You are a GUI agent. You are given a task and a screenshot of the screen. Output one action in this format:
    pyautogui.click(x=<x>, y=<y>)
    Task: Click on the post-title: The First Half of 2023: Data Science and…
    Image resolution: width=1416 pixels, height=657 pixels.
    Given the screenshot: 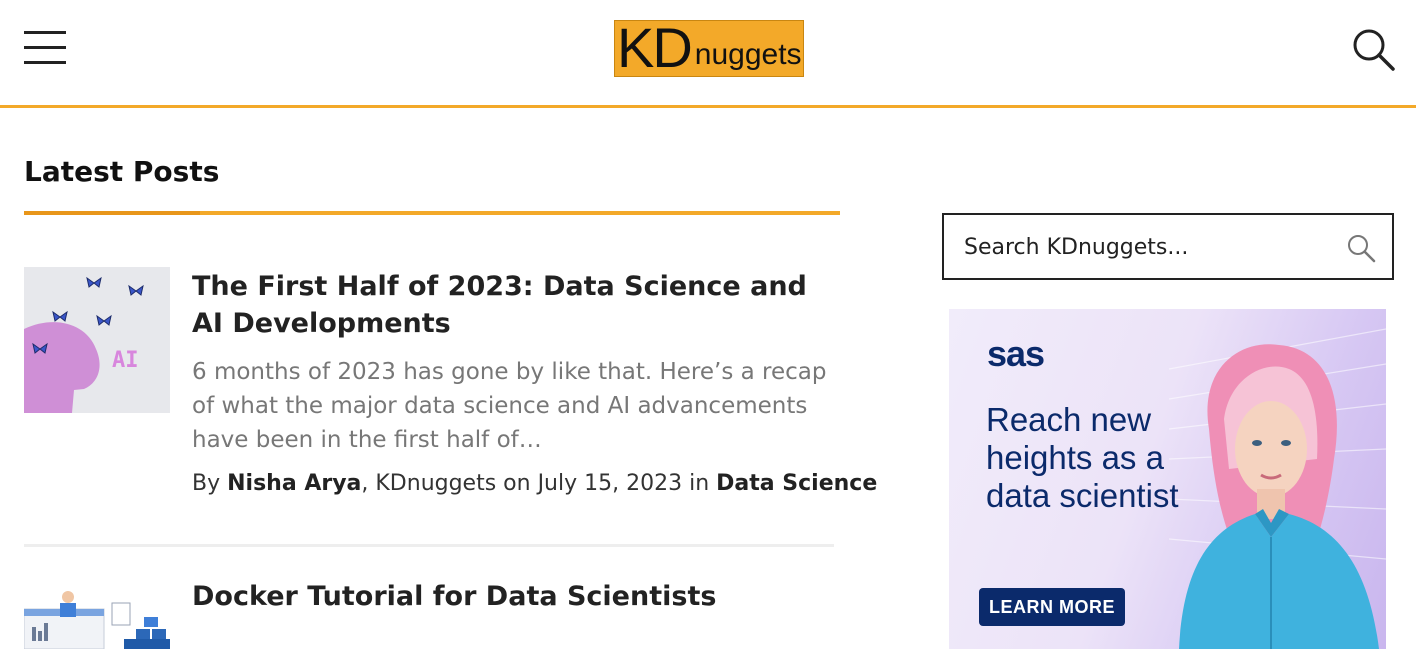 What is the action you would take?
    pyautogui.click(x=517, y=305)
    